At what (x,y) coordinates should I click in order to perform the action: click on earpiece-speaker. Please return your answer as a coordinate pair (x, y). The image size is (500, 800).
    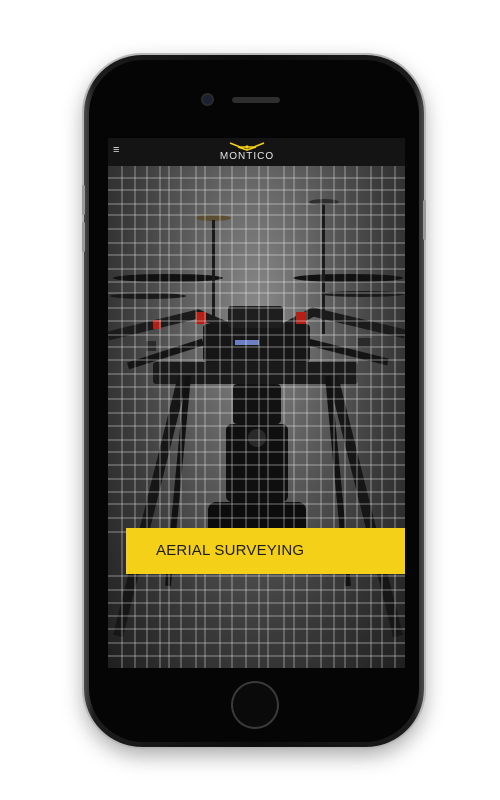
    Looking at the image, I should click on (256, 100).